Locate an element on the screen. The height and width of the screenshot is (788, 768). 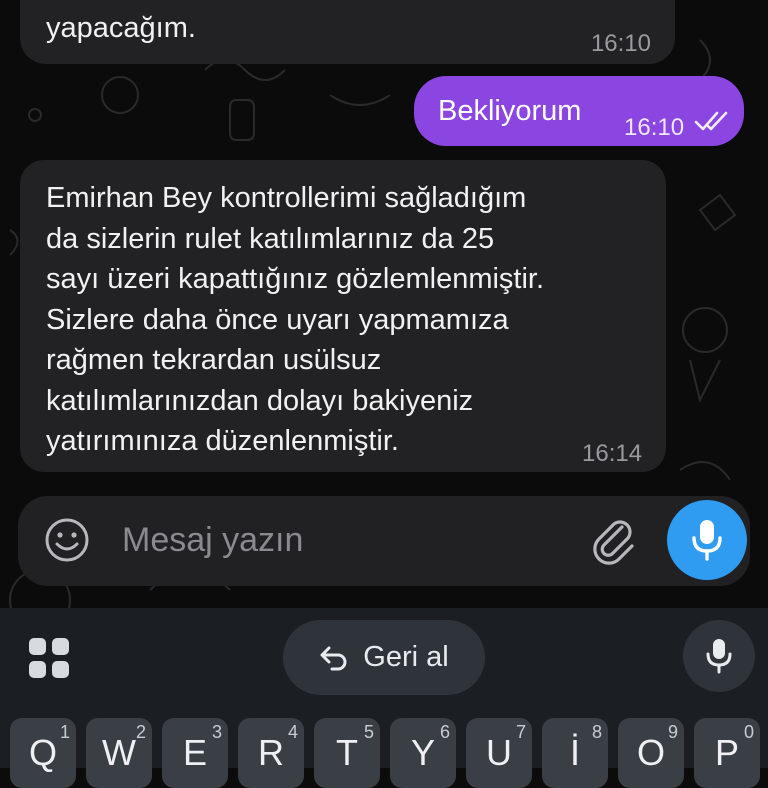
message-input: Mesaj yazın is located at coordinates (212, 540).